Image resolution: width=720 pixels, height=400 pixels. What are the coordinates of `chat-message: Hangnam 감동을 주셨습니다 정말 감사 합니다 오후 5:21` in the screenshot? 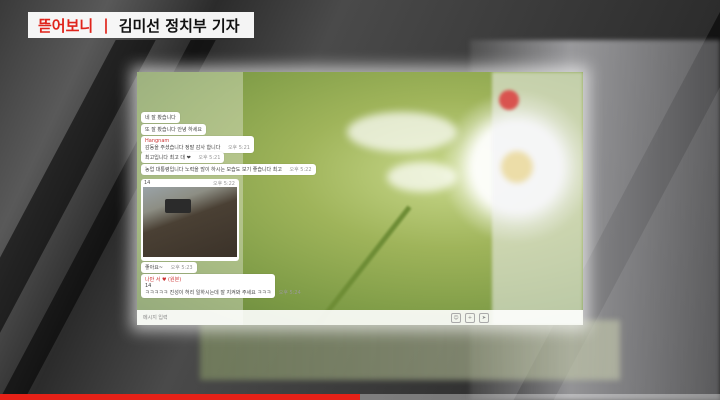 It's located at (197, 144).